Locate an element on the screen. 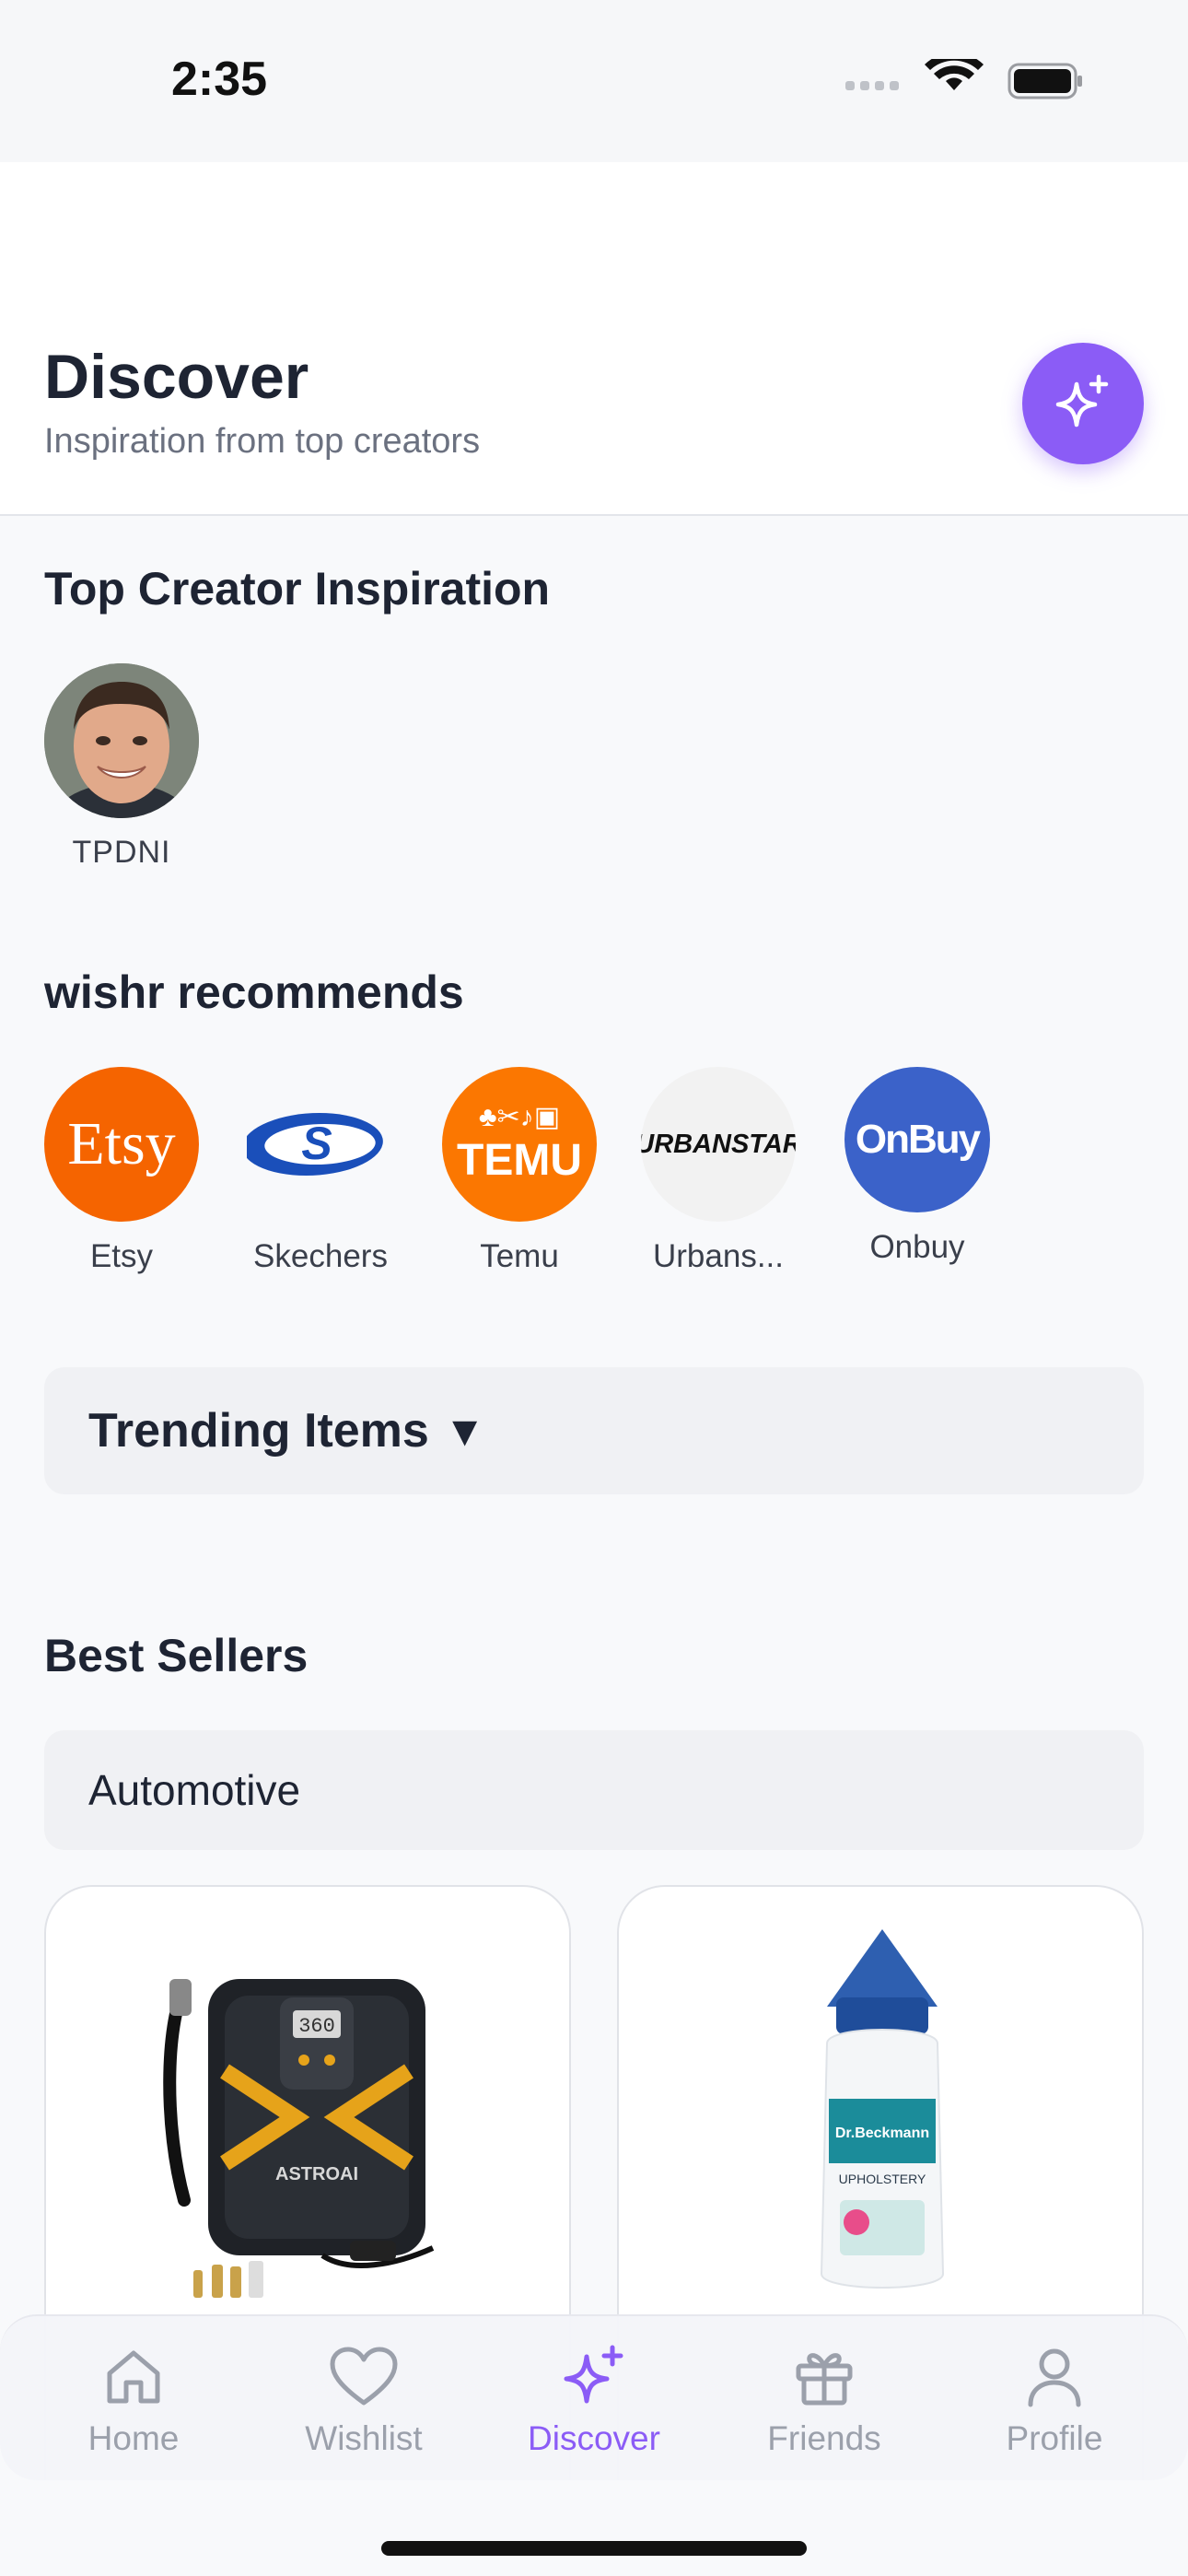 The width and height of the screenshot is (1188, 2576). best-sellers-title: Best Sellers is located at coordinates (176, 1655).